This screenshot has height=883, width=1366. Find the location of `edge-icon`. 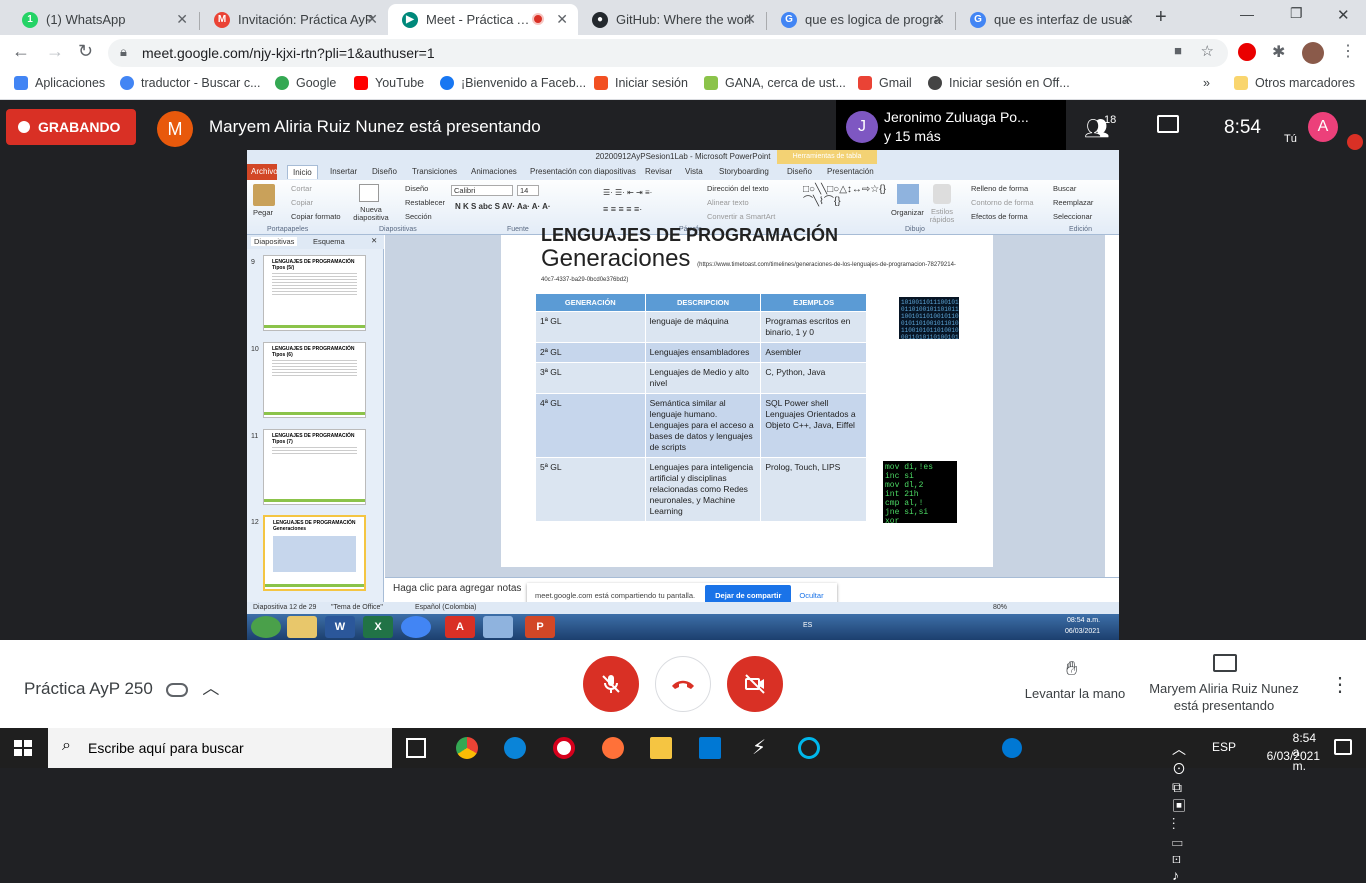

edge-icon is located at coordinates (515, 748).